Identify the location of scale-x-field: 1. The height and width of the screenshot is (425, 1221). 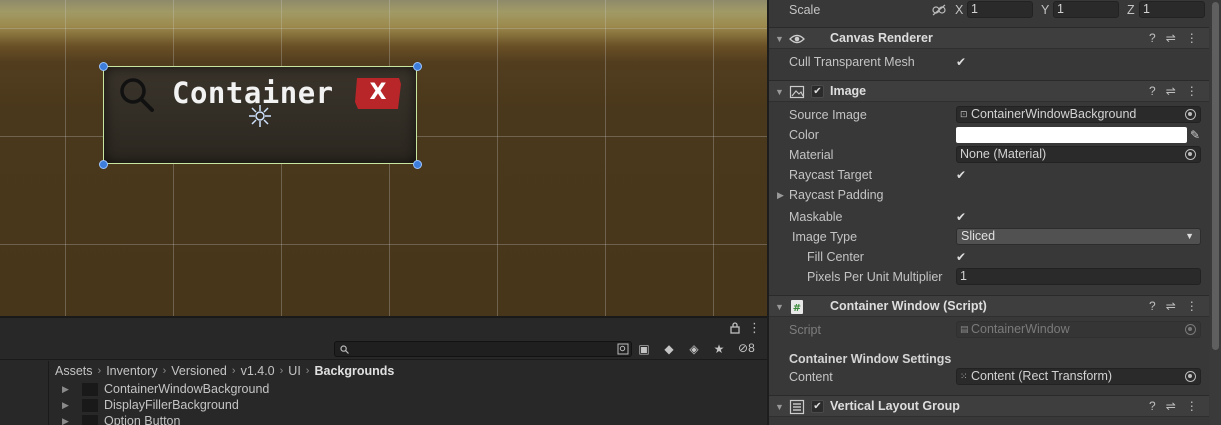
(1000, 9).